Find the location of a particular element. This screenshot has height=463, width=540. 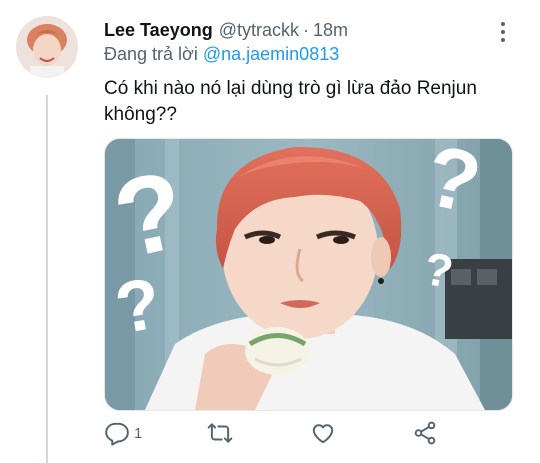

avatar is located at coordinates (47, 47).